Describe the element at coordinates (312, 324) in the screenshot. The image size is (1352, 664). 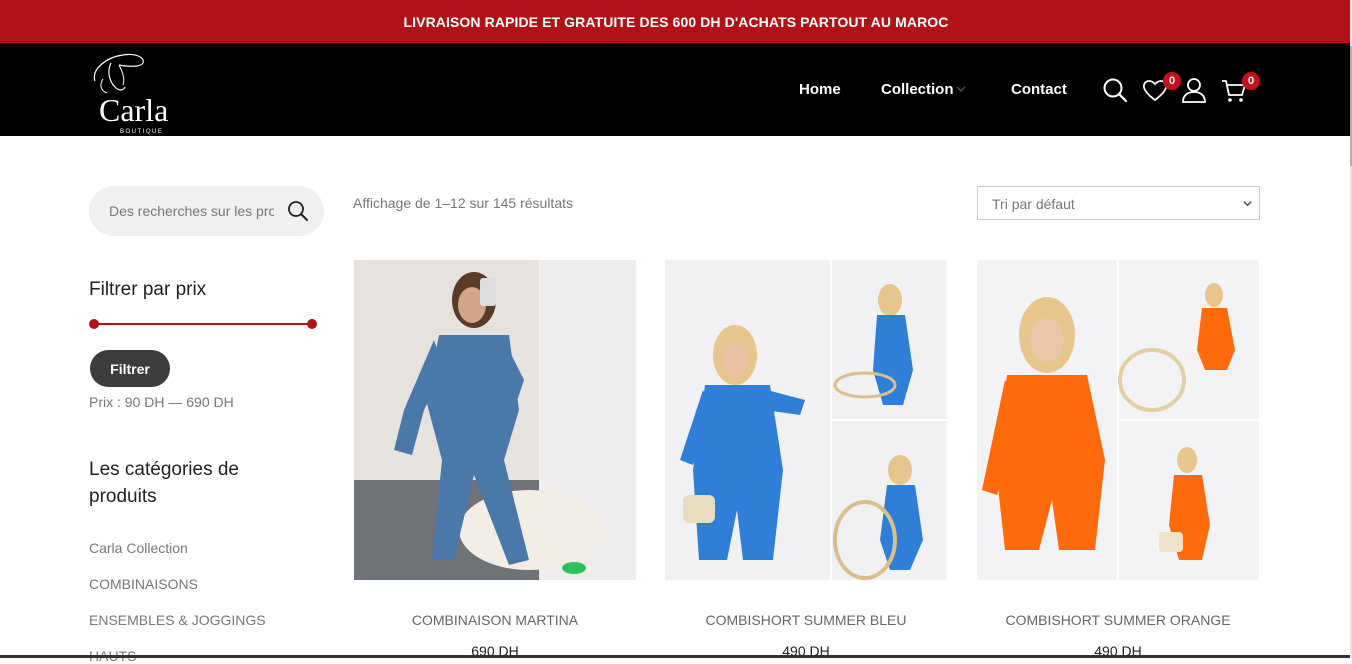
I see `price-max-handle` at that location.